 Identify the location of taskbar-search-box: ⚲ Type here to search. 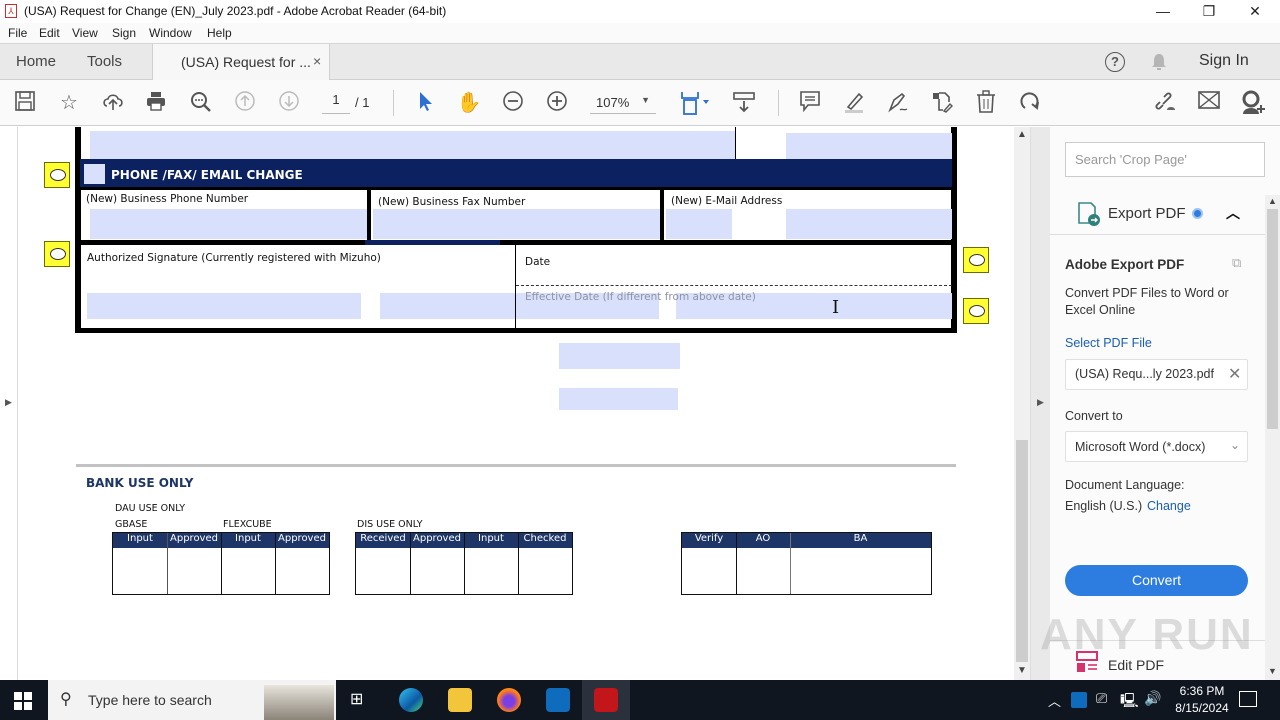
(192, 700).